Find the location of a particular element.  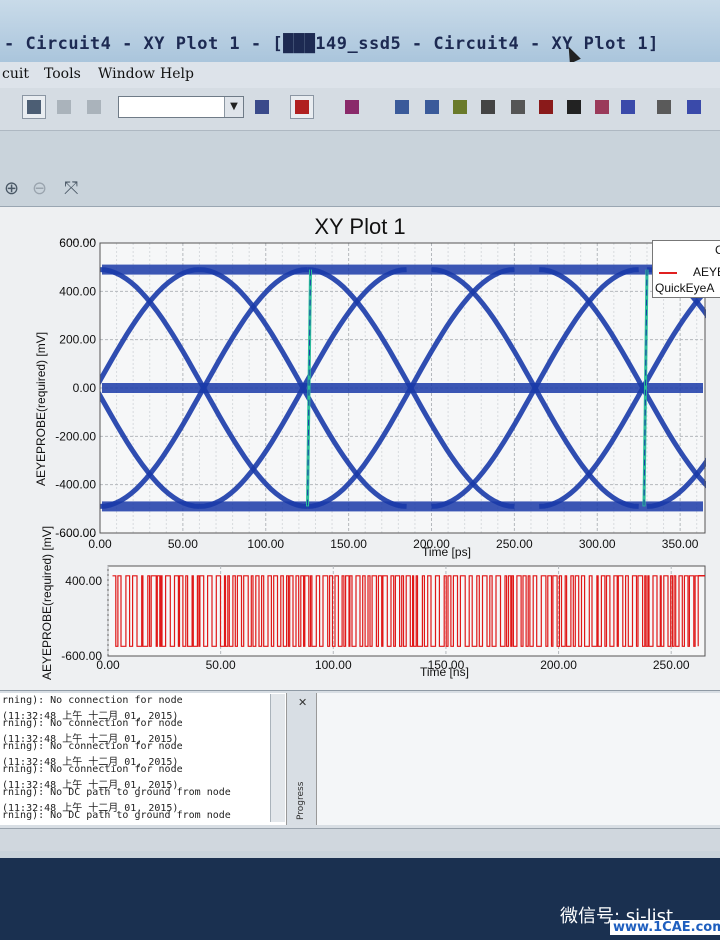

eye-y-tick-label: 0.00 is located at coordinates (85, 388).